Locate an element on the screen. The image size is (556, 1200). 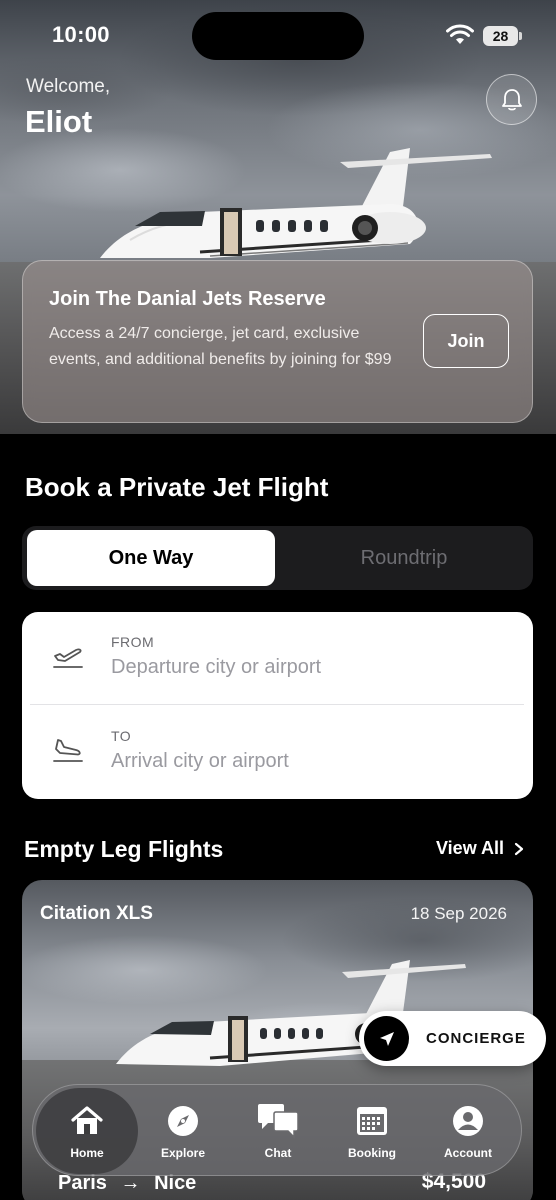
tab-account: Account is located at coordinates (468, 1131).